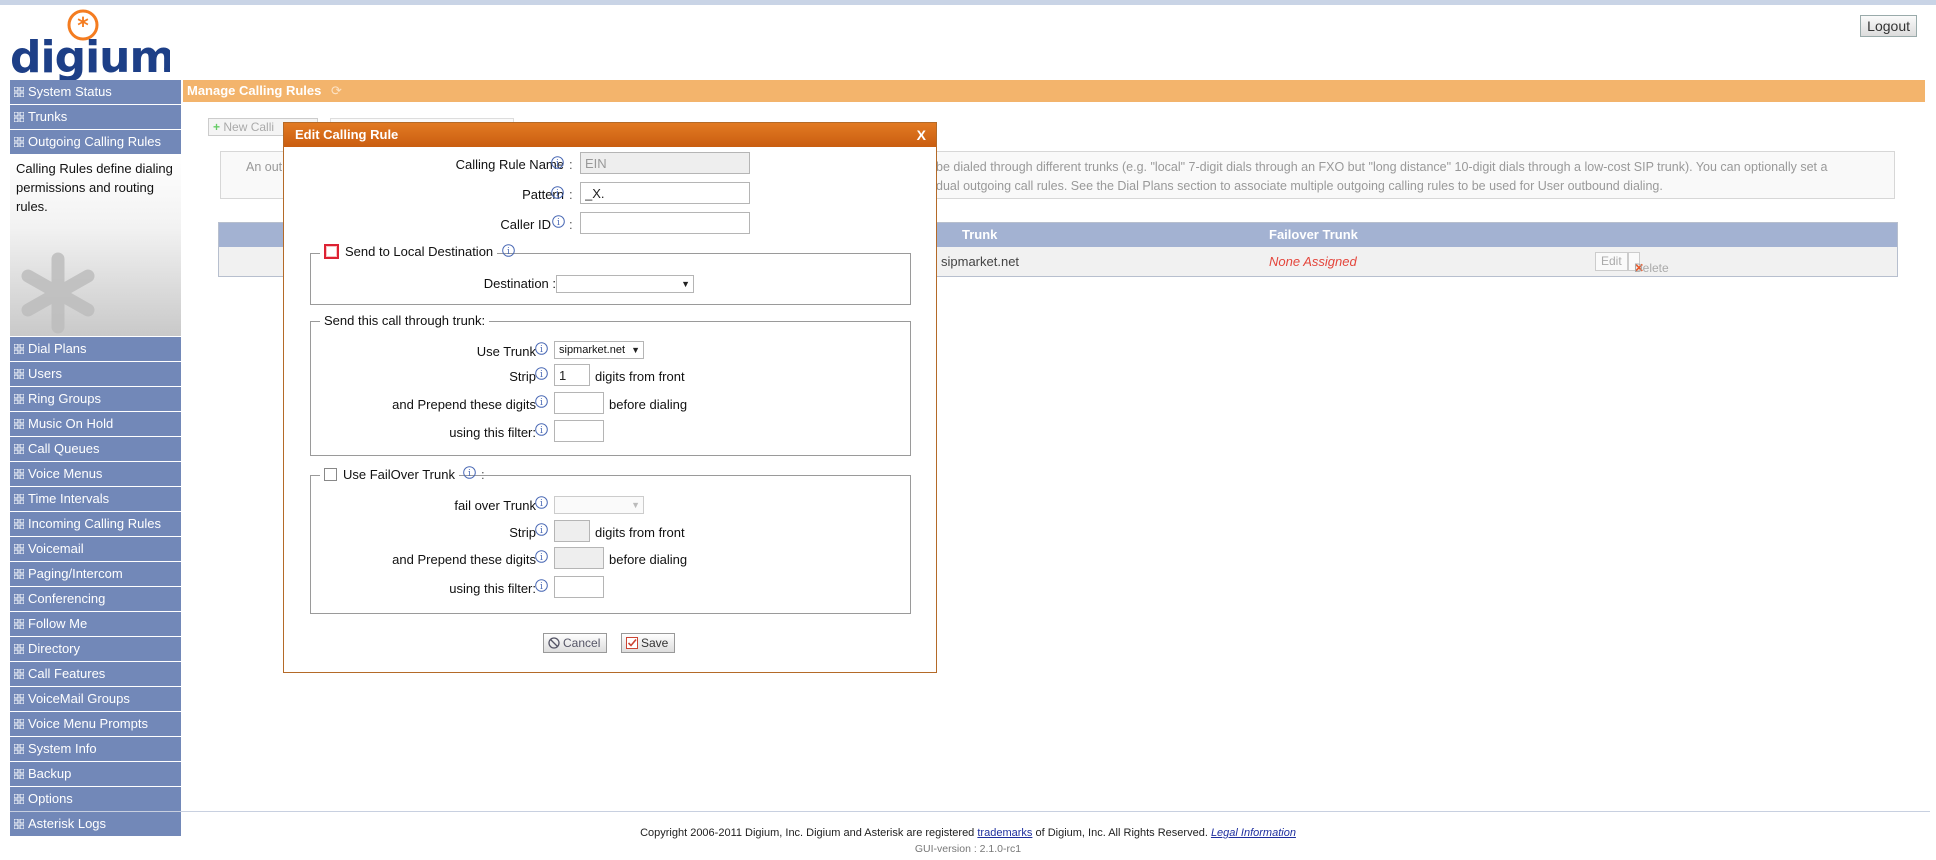  Describe the element at coordinates (95, 399) in the screenshot. I see `sidebar-item-ring-groups: Ring Groups` at that location.